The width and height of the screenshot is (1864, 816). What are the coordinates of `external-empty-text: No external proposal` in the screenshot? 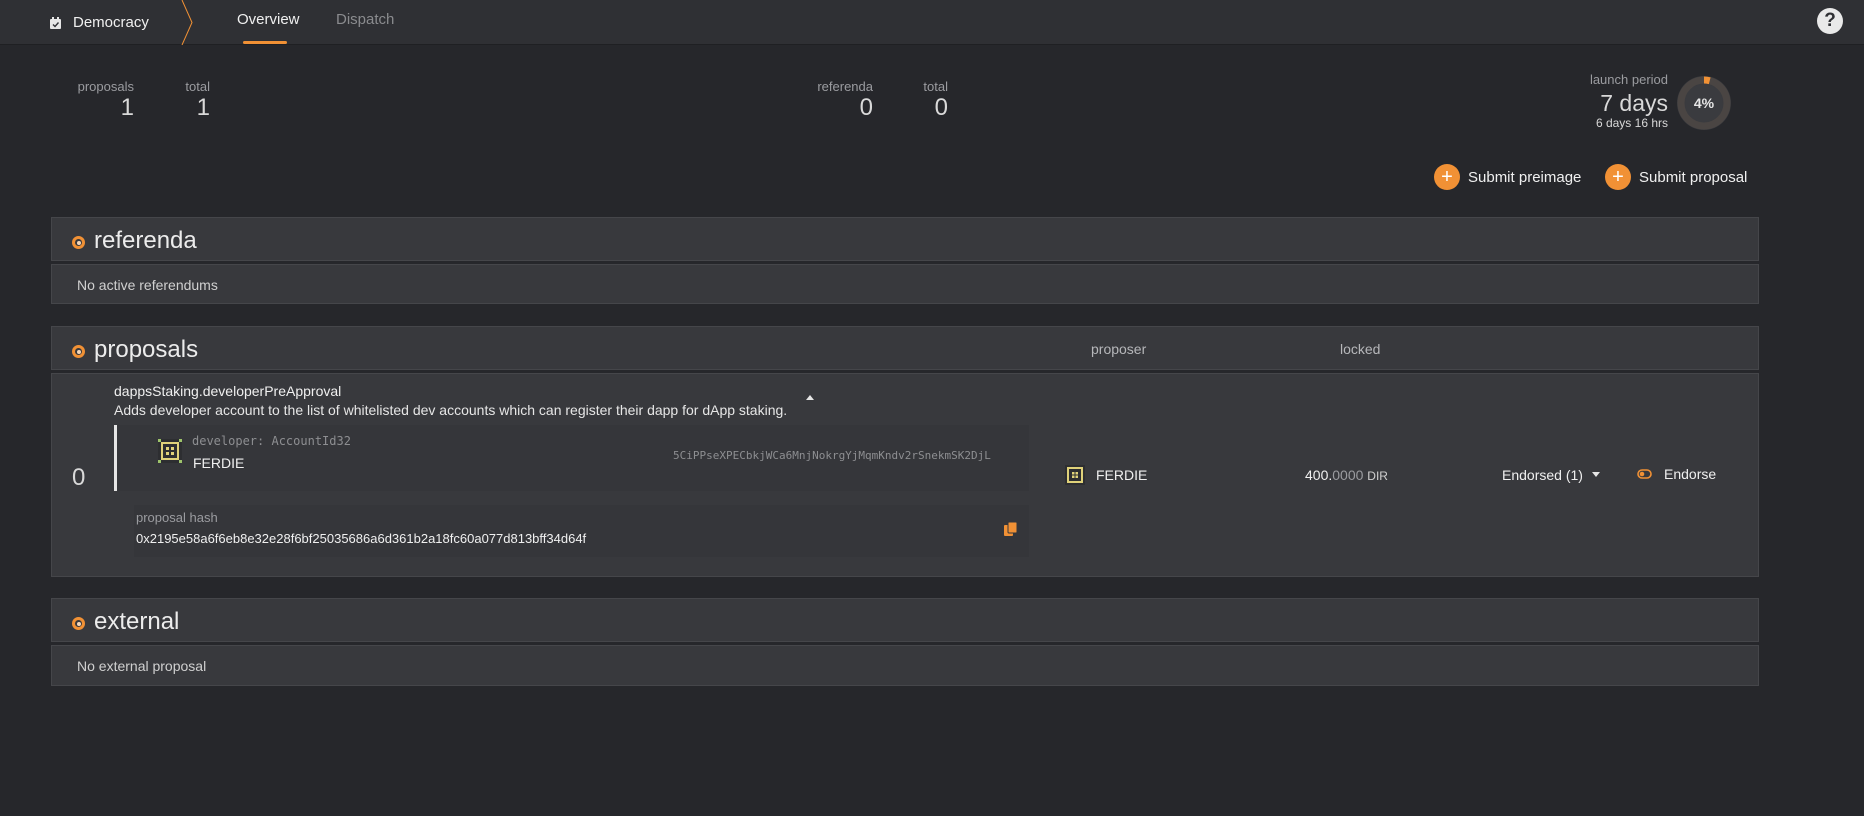 It's located at (142, 666).